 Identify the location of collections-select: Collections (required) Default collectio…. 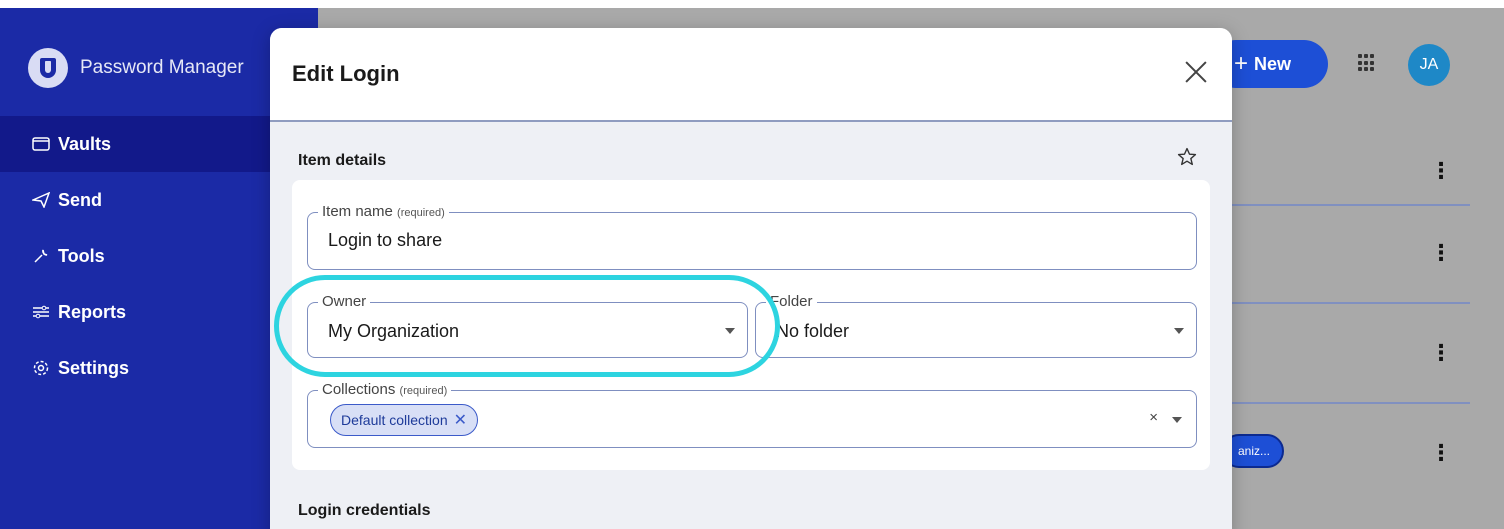
(752, 414).